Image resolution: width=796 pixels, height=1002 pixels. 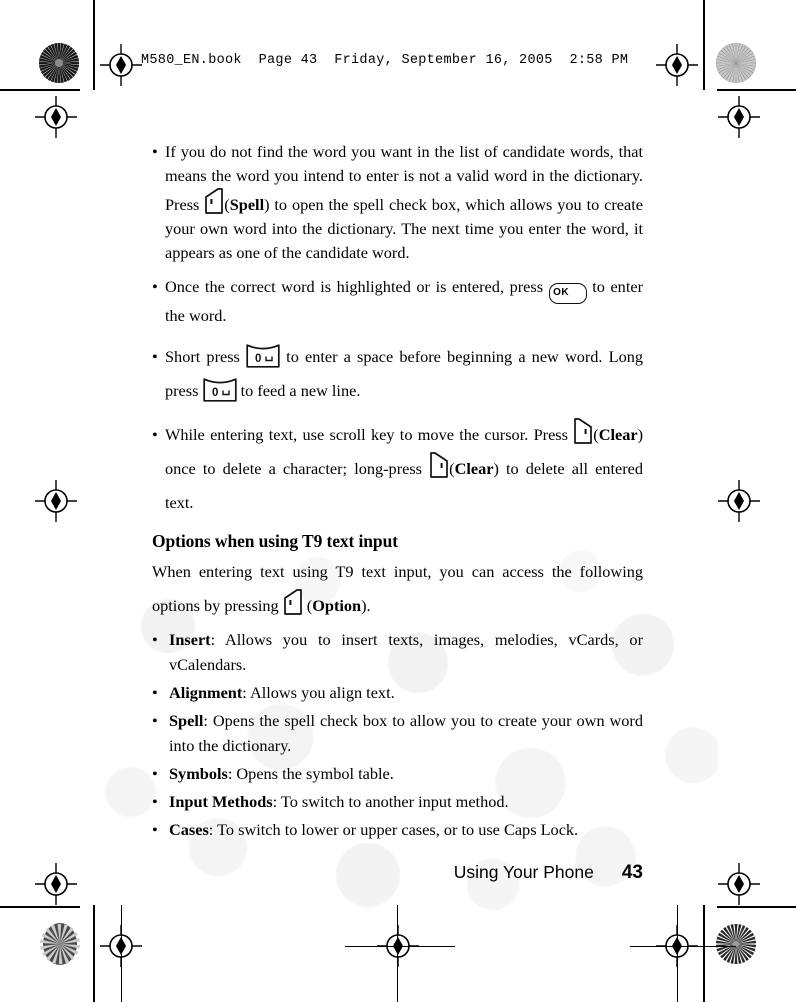 I want to click on bullet-3-text-part3: to feed a new line., so click(x=298, y=390).